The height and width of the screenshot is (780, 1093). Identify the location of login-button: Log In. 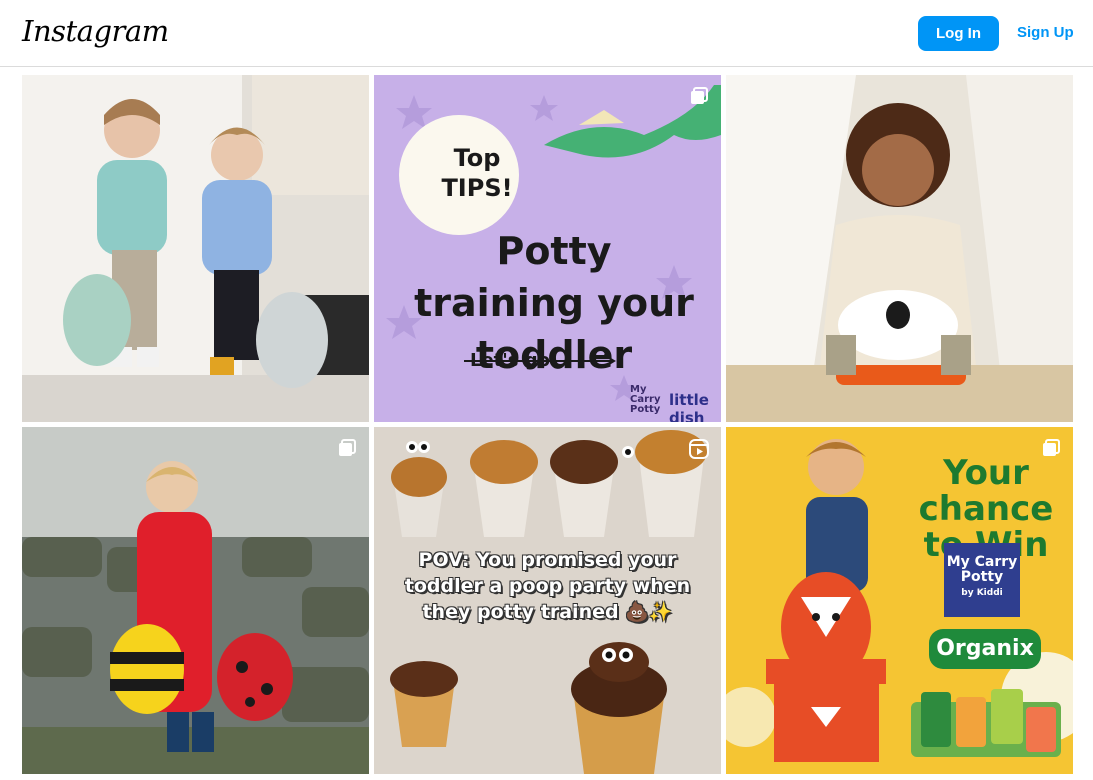
(958, 33).